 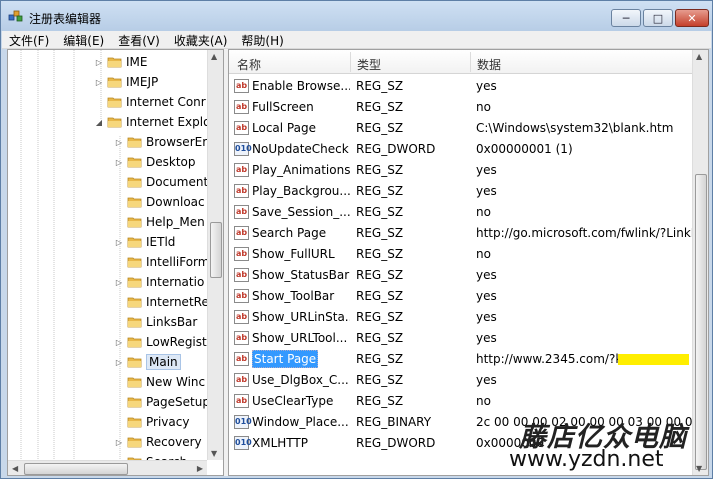 What do you see at coordinates (460, 401) in the screenshot?
I see `table-row: ab UseClearType REG_SZ no` at bounding box center [460, 401].